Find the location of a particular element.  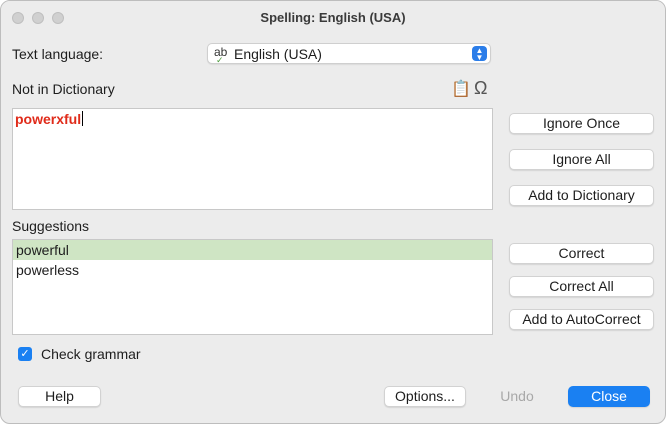

window-title: Spelling: English (USA) is located at coordinates (333, 17).